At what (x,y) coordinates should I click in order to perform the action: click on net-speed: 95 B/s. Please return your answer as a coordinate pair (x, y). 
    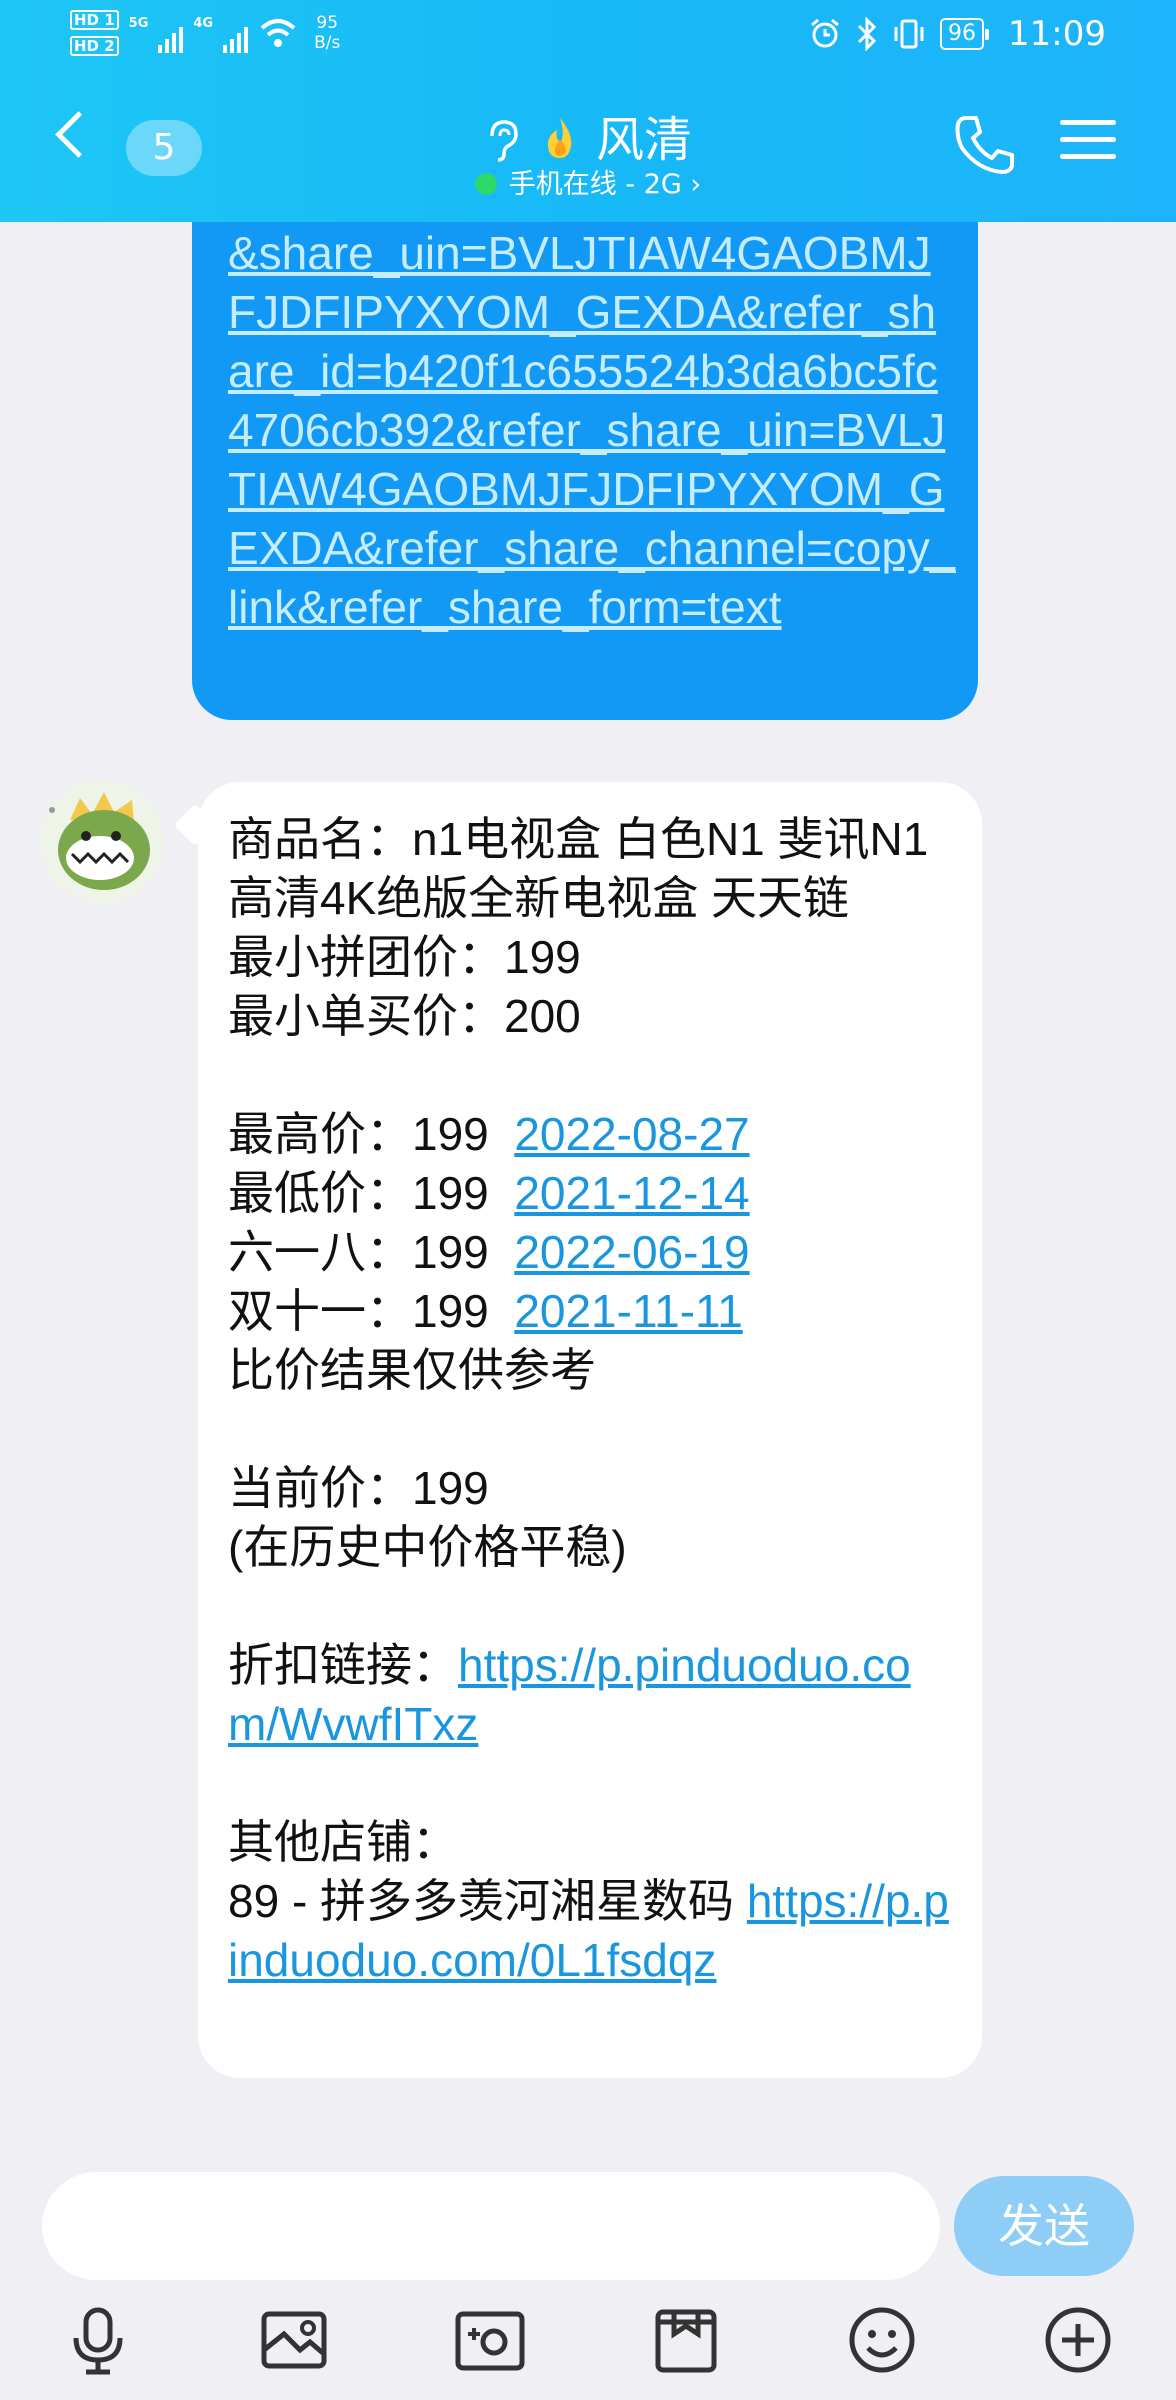
    Looking at the image, I should click on (327, 33).